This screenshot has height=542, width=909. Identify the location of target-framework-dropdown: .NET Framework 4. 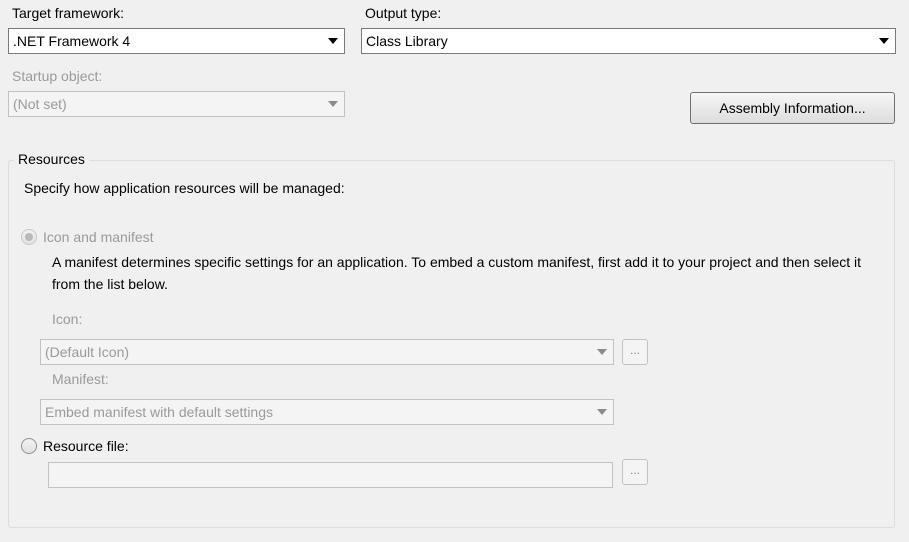
(176, 41).